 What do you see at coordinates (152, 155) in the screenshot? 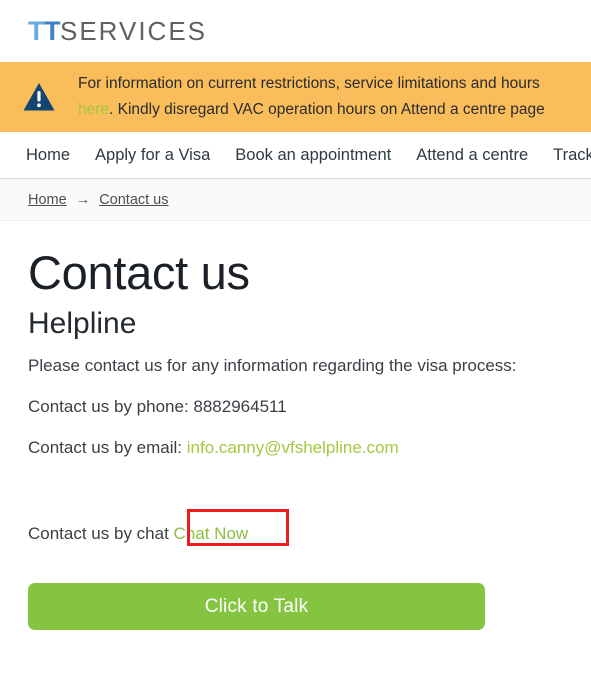
I see `nav-item-apply-for-a-visa: Apply for a Visa` at bounding box center [152, 155].